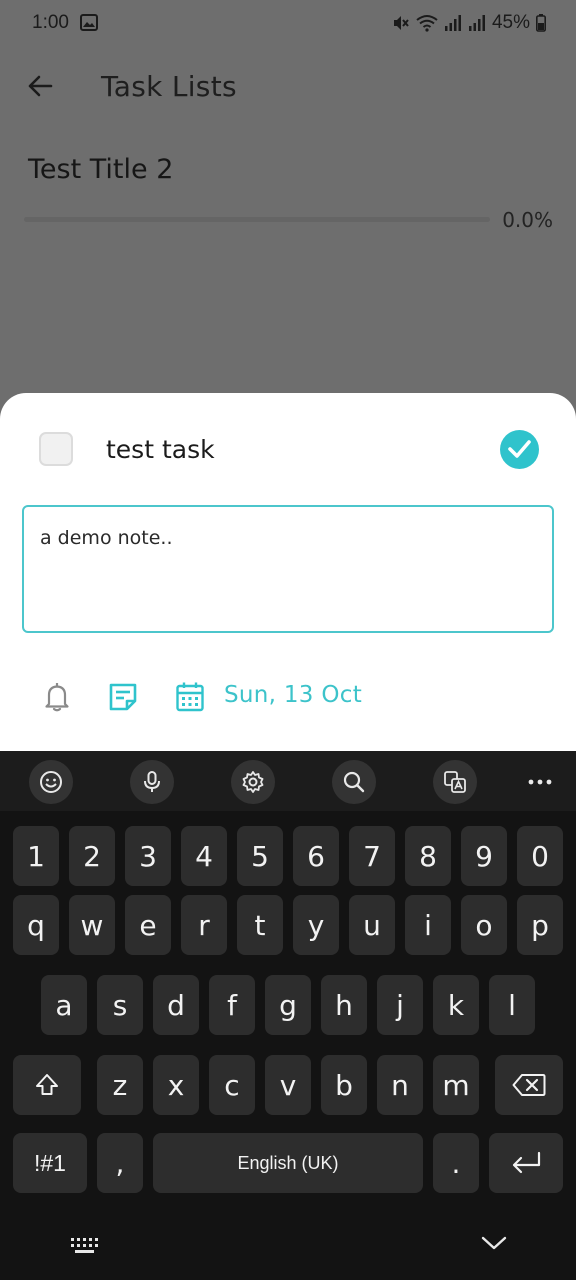 The height and width of the screenshot is (1280, 576). Describe the element at coordinates (354, 782) in the screenshot. I see `search-icon` at that location.